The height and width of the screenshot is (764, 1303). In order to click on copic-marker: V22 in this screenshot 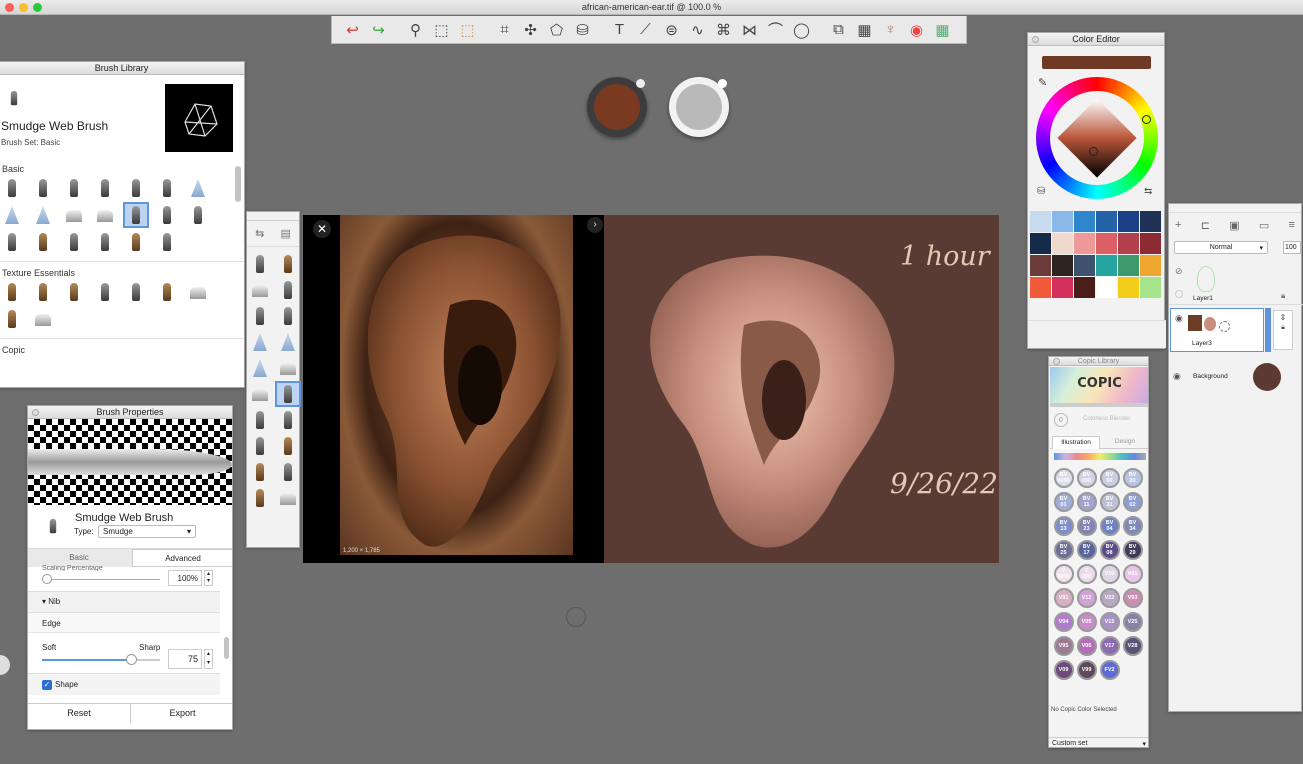, I will do `click(1109, 598)`.